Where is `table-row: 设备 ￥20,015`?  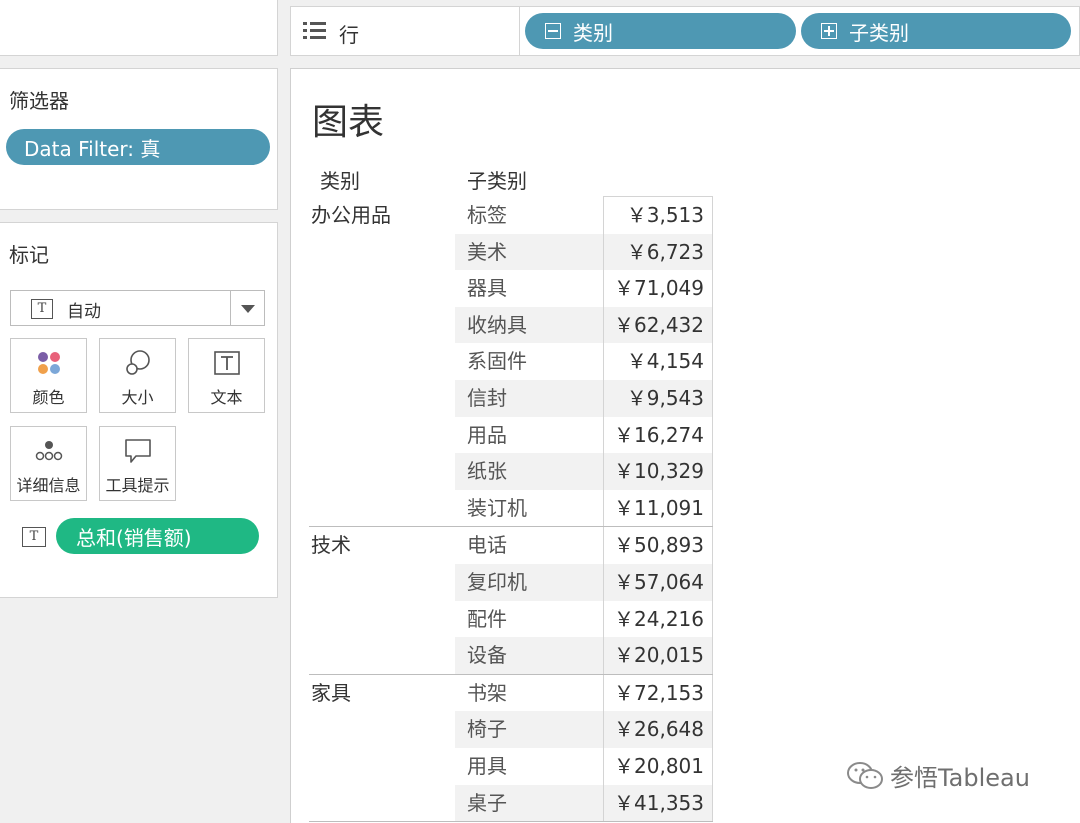 table-row: 设备 ￥20,015 is located at coordinates (511, 655).